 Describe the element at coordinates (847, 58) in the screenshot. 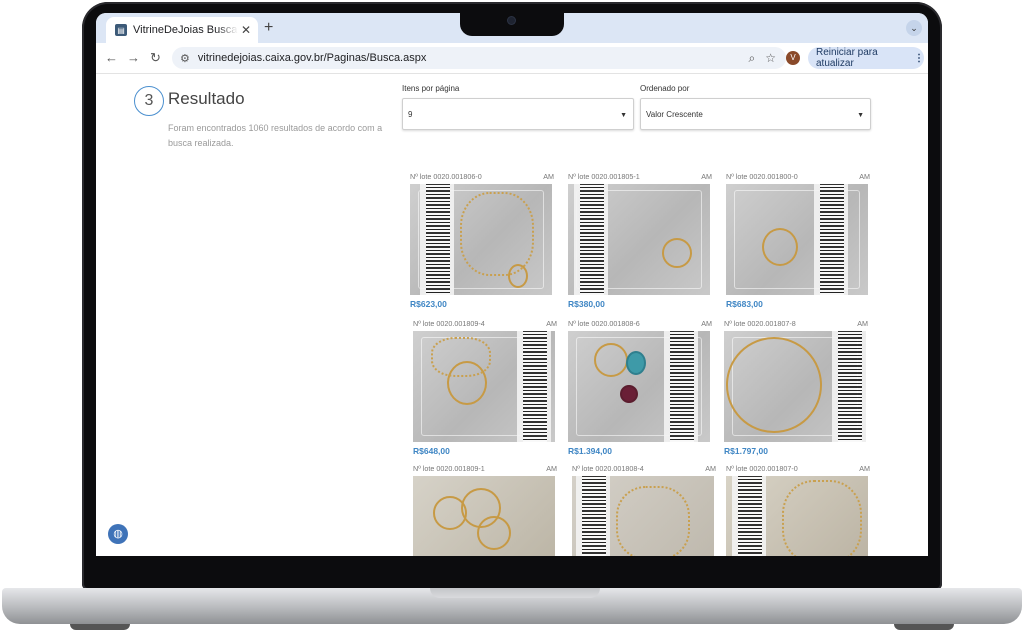

I see `restart-label: Reiniciar para atualizar` at that location.